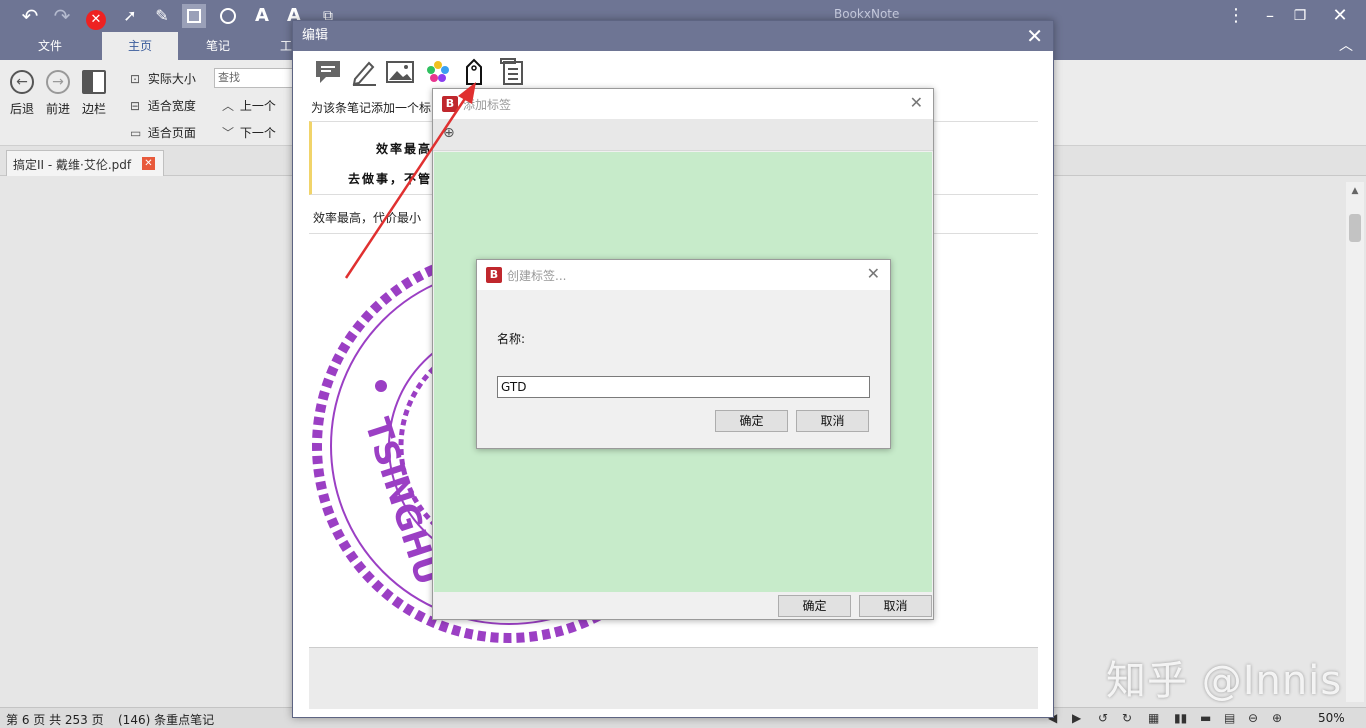  I want to click on rectangle-tool-icon, so click(194, 16).